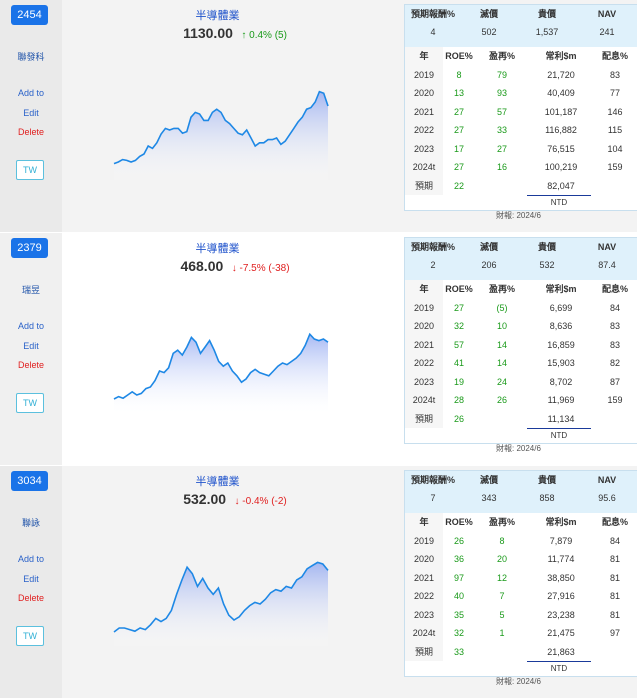 The height and width of the screenshot is (698, 637). I want to click on cheap-value: 343, so click(489, 498).